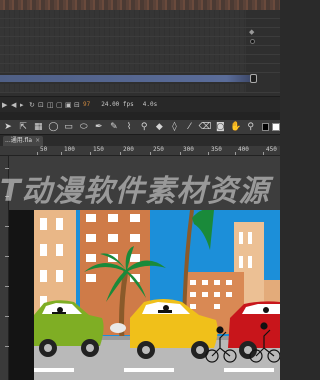 This screenshot has height=380, width=320. I want to click on bone-tool-icon: ⚲, so click(144, 127).